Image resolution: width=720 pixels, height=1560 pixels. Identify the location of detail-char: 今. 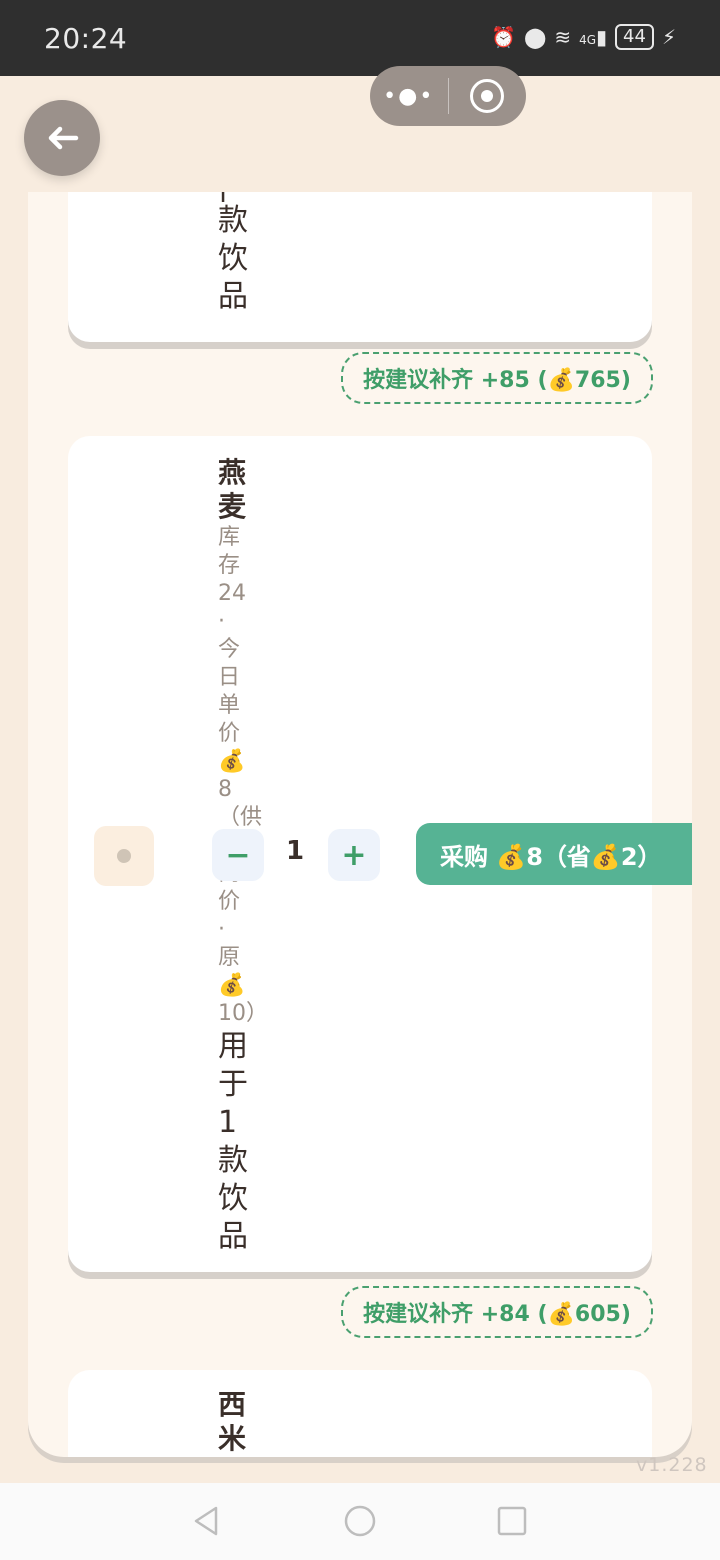
(229, 649).